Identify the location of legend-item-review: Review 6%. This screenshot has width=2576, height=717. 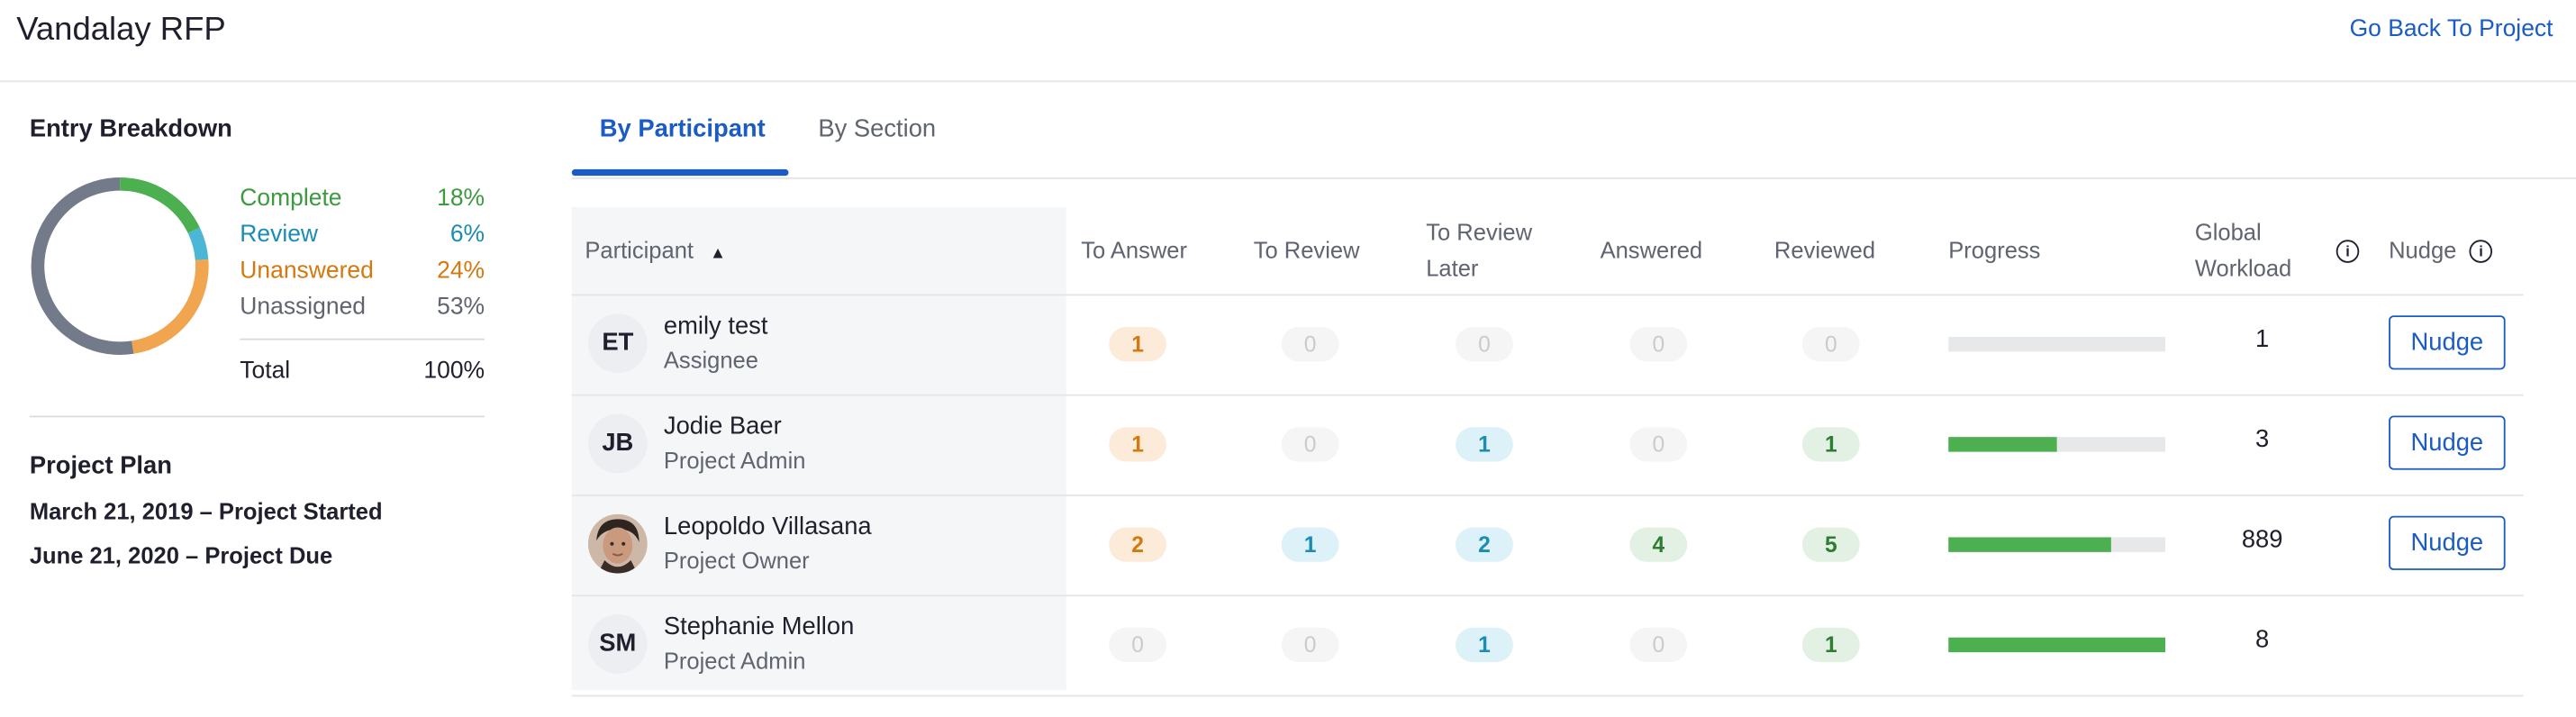
(363, 235).